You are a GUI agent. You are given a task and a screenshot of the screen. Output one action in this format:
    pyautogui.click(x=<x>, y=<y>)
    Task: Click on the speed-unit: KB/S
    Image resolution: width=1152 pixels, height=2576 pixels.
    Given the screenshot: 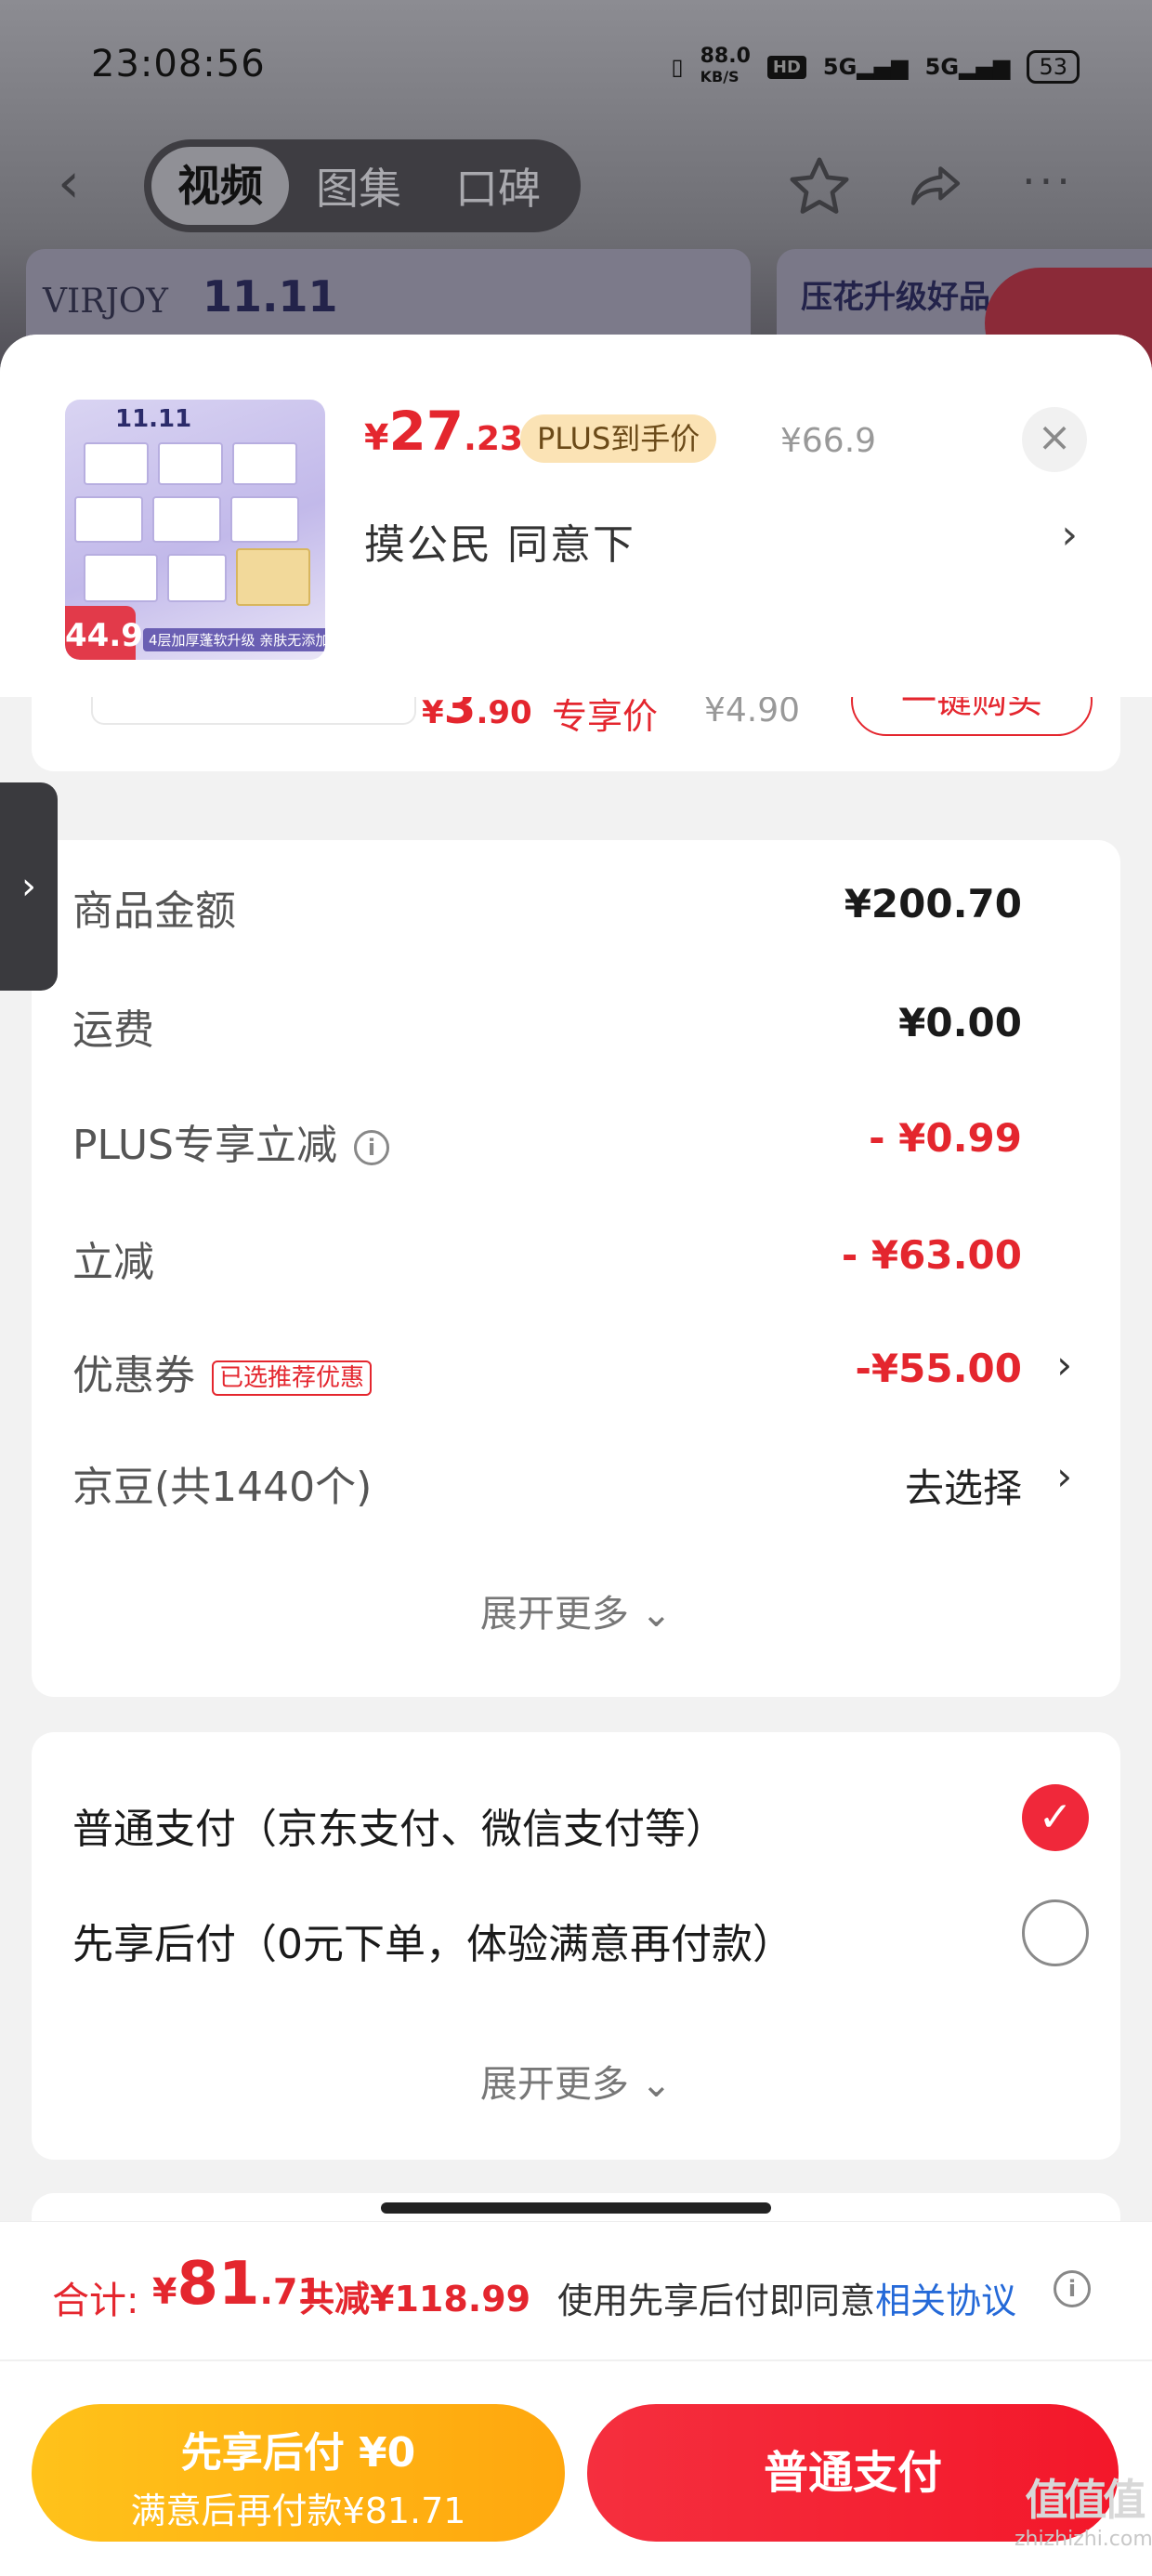 What is the action you would take?
    pyautogui.click(x=720, y=76)
    